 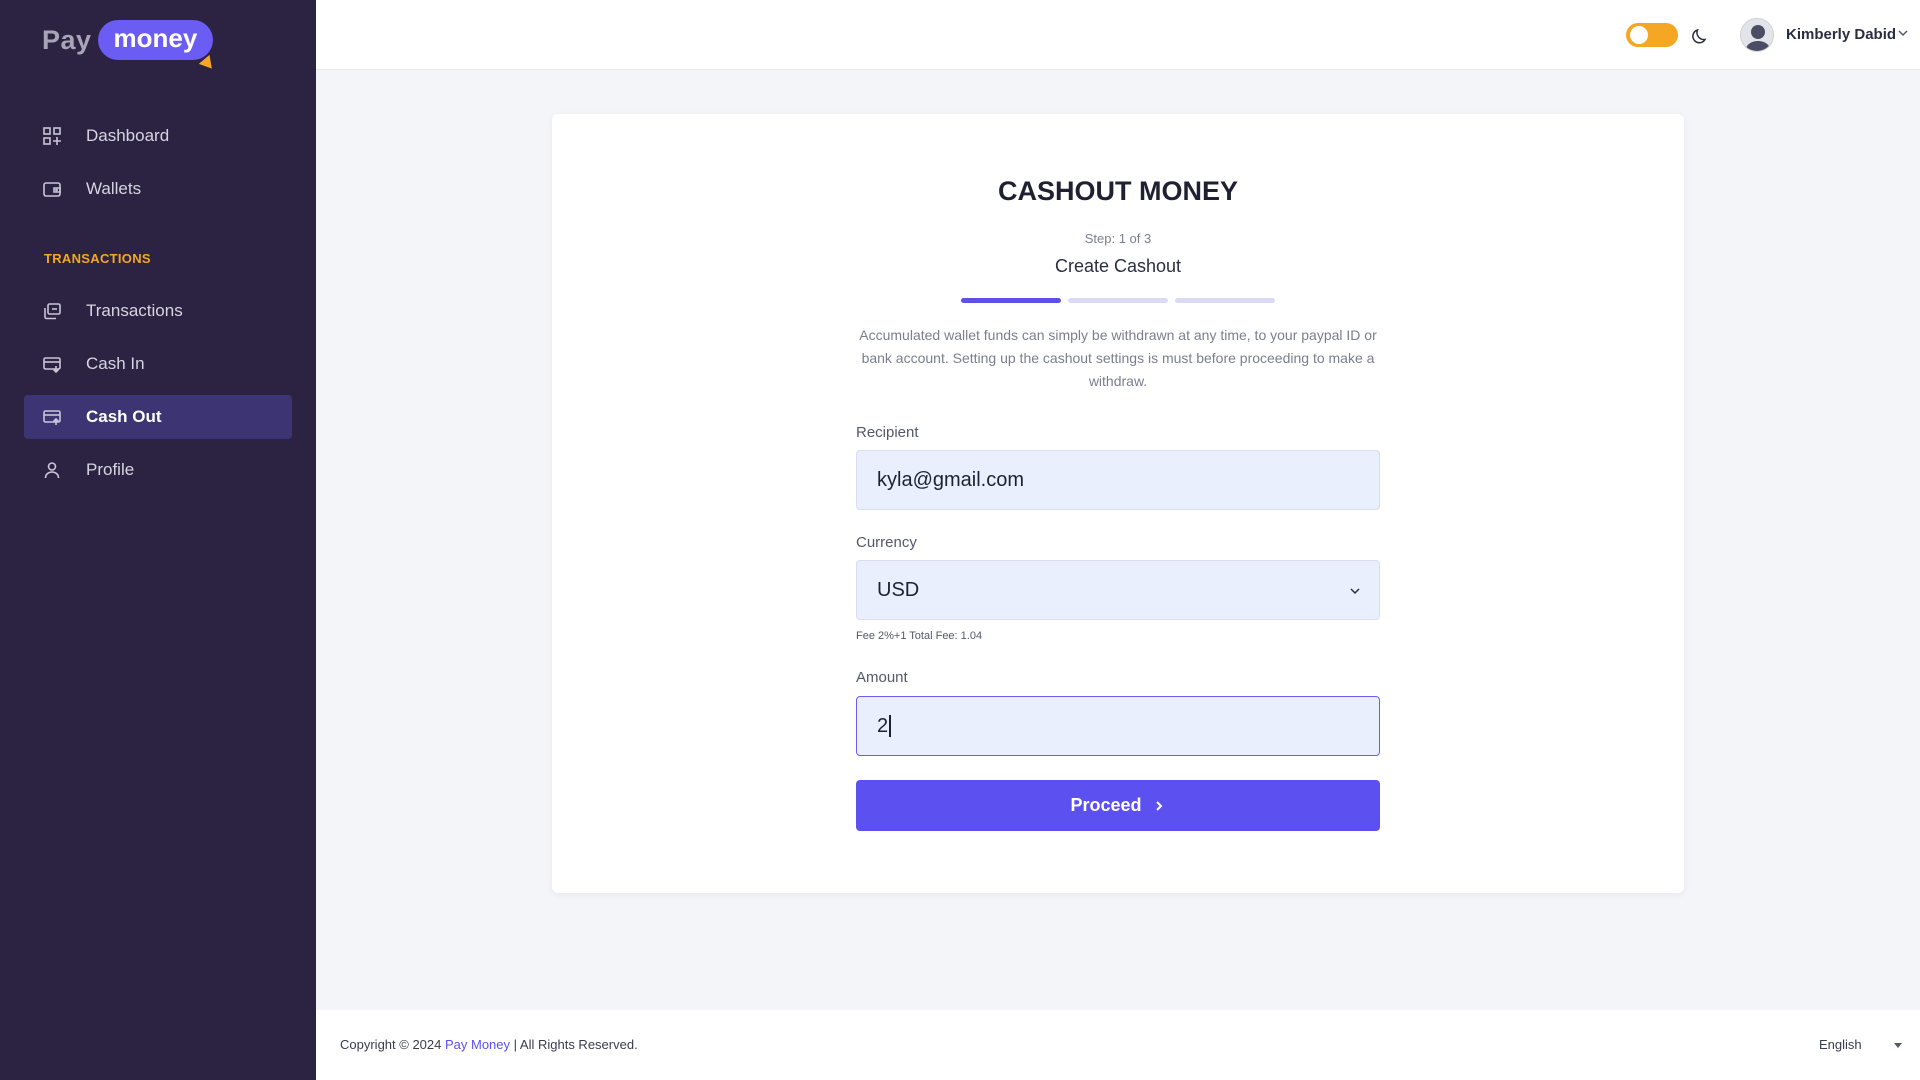 I want to click on logo-money-text: money, so click(x=155, y=38).